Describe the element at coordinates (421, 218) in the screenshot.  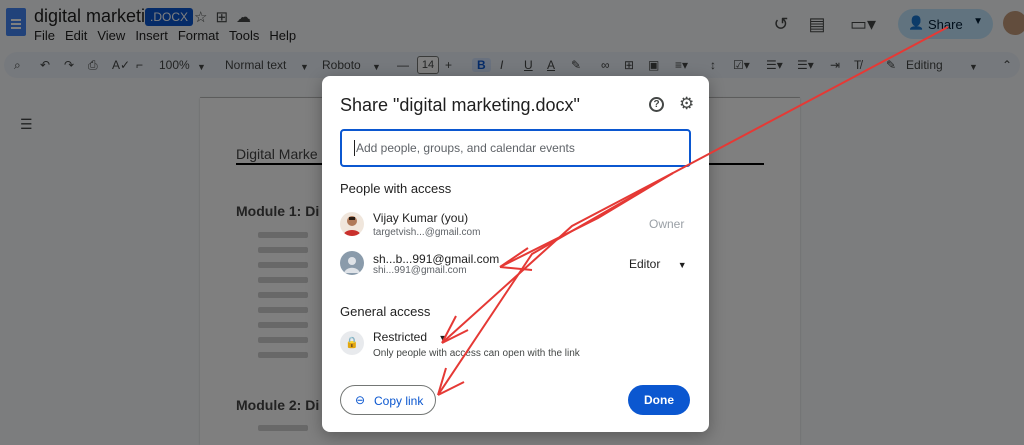
I see `person-name: Vijay Kumar (you)` at that location.